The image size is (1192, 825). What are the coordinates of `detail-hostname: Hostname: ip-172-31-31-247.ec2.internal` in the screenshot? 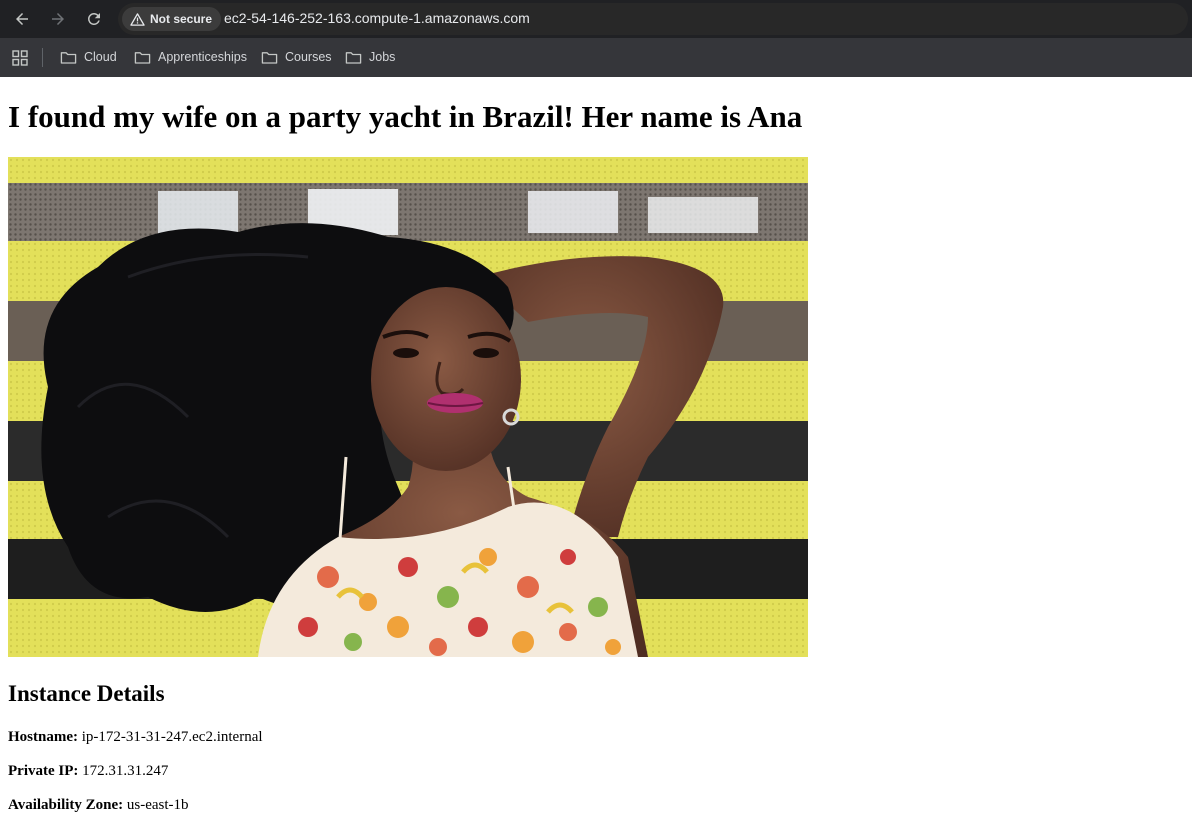 It's located at (135, 737).